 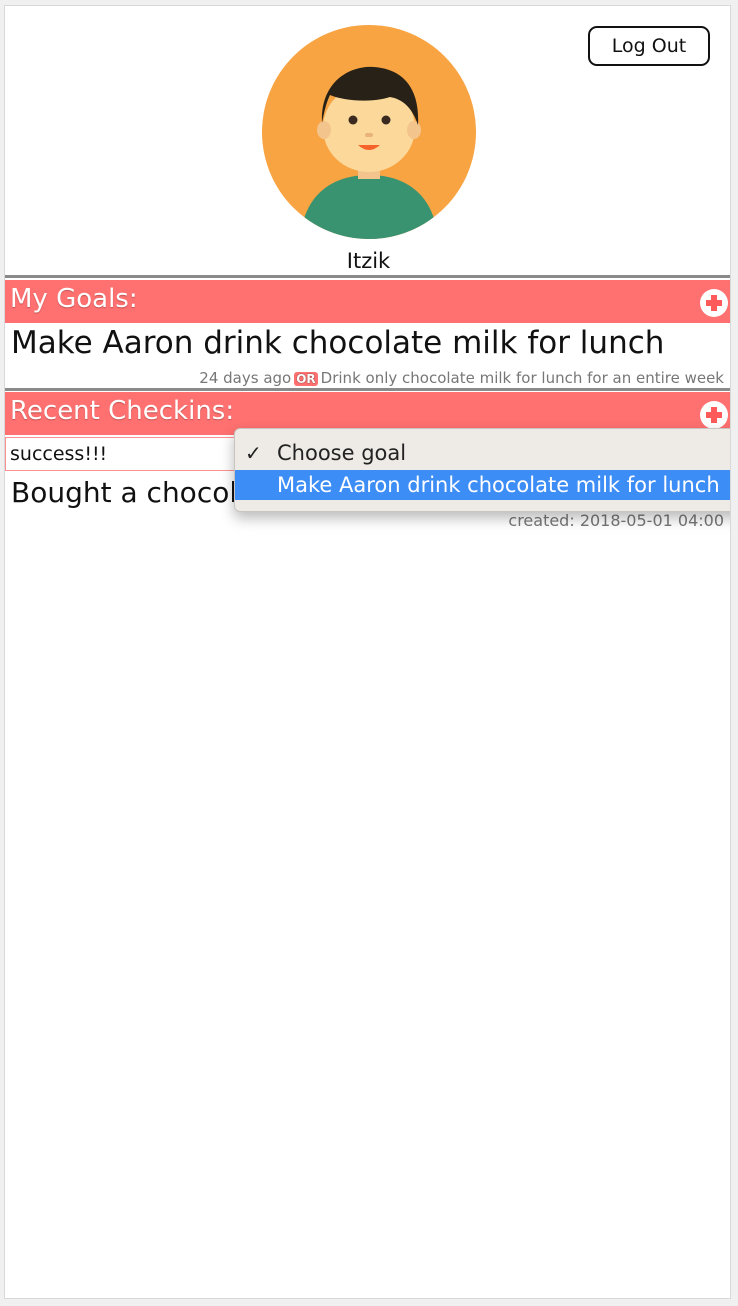 I want to click on or-badge: OR, so click(x=306, y=379).